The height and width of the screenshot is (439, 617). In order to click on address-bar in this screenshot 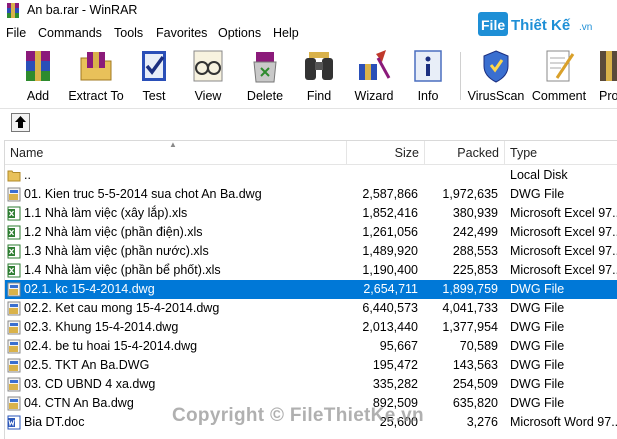, I will do `click(308, 122)`.